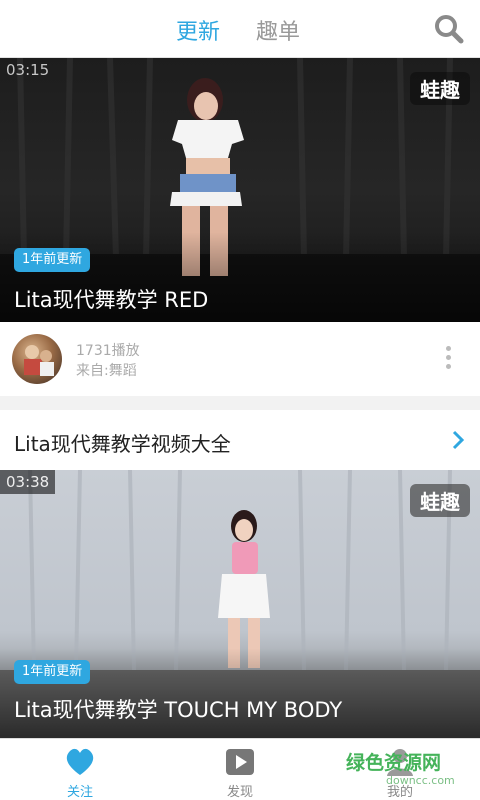  Describe the element at coordinates (111, 299) in the screenshot. I see `video-title: Lita现代舞教学 RED` at that location.